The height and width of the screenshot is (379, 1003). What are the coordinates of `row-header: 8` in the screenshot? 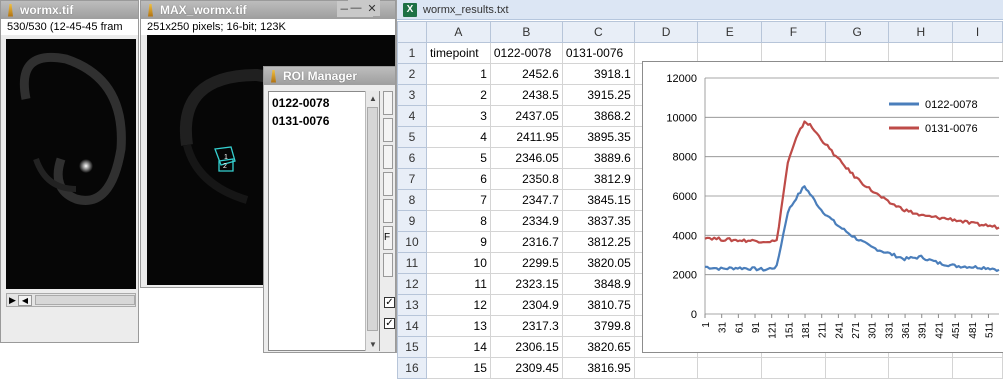 It's located at (412, 200).